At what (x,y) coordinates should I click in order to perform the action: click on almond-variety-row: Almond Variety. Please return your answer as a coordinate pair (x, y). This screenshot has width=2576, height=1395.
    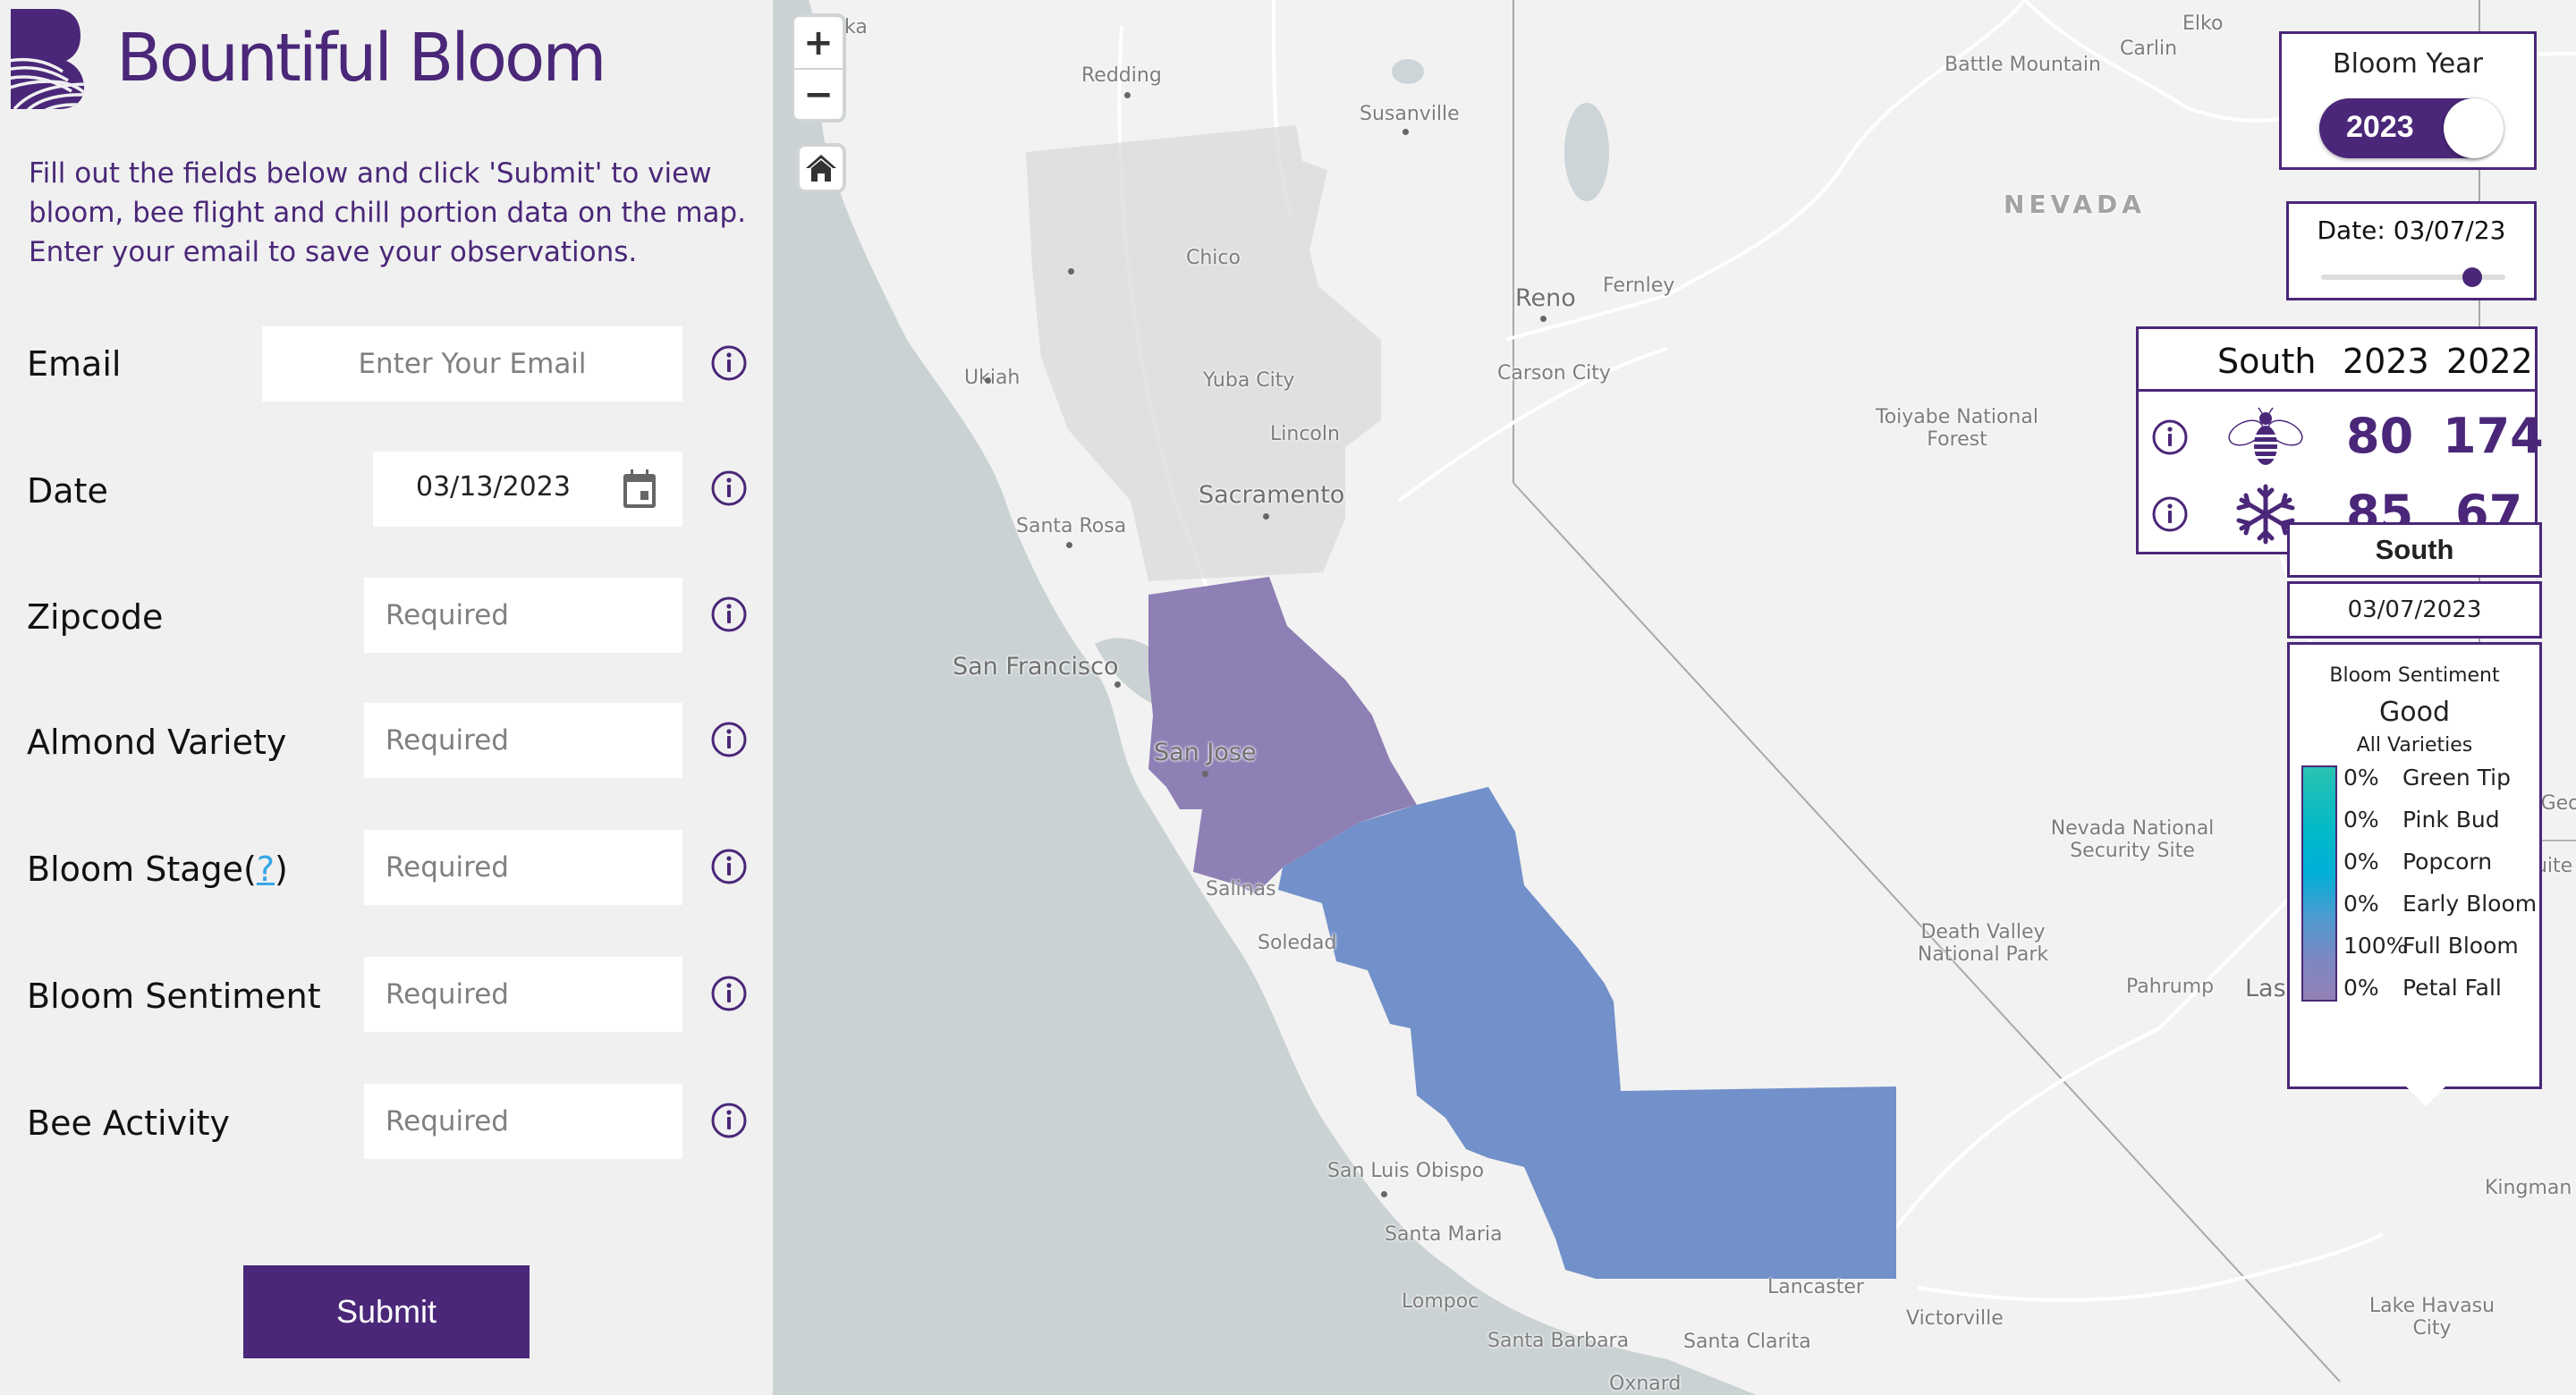
    Looking at the image, I should click on (386, 743).